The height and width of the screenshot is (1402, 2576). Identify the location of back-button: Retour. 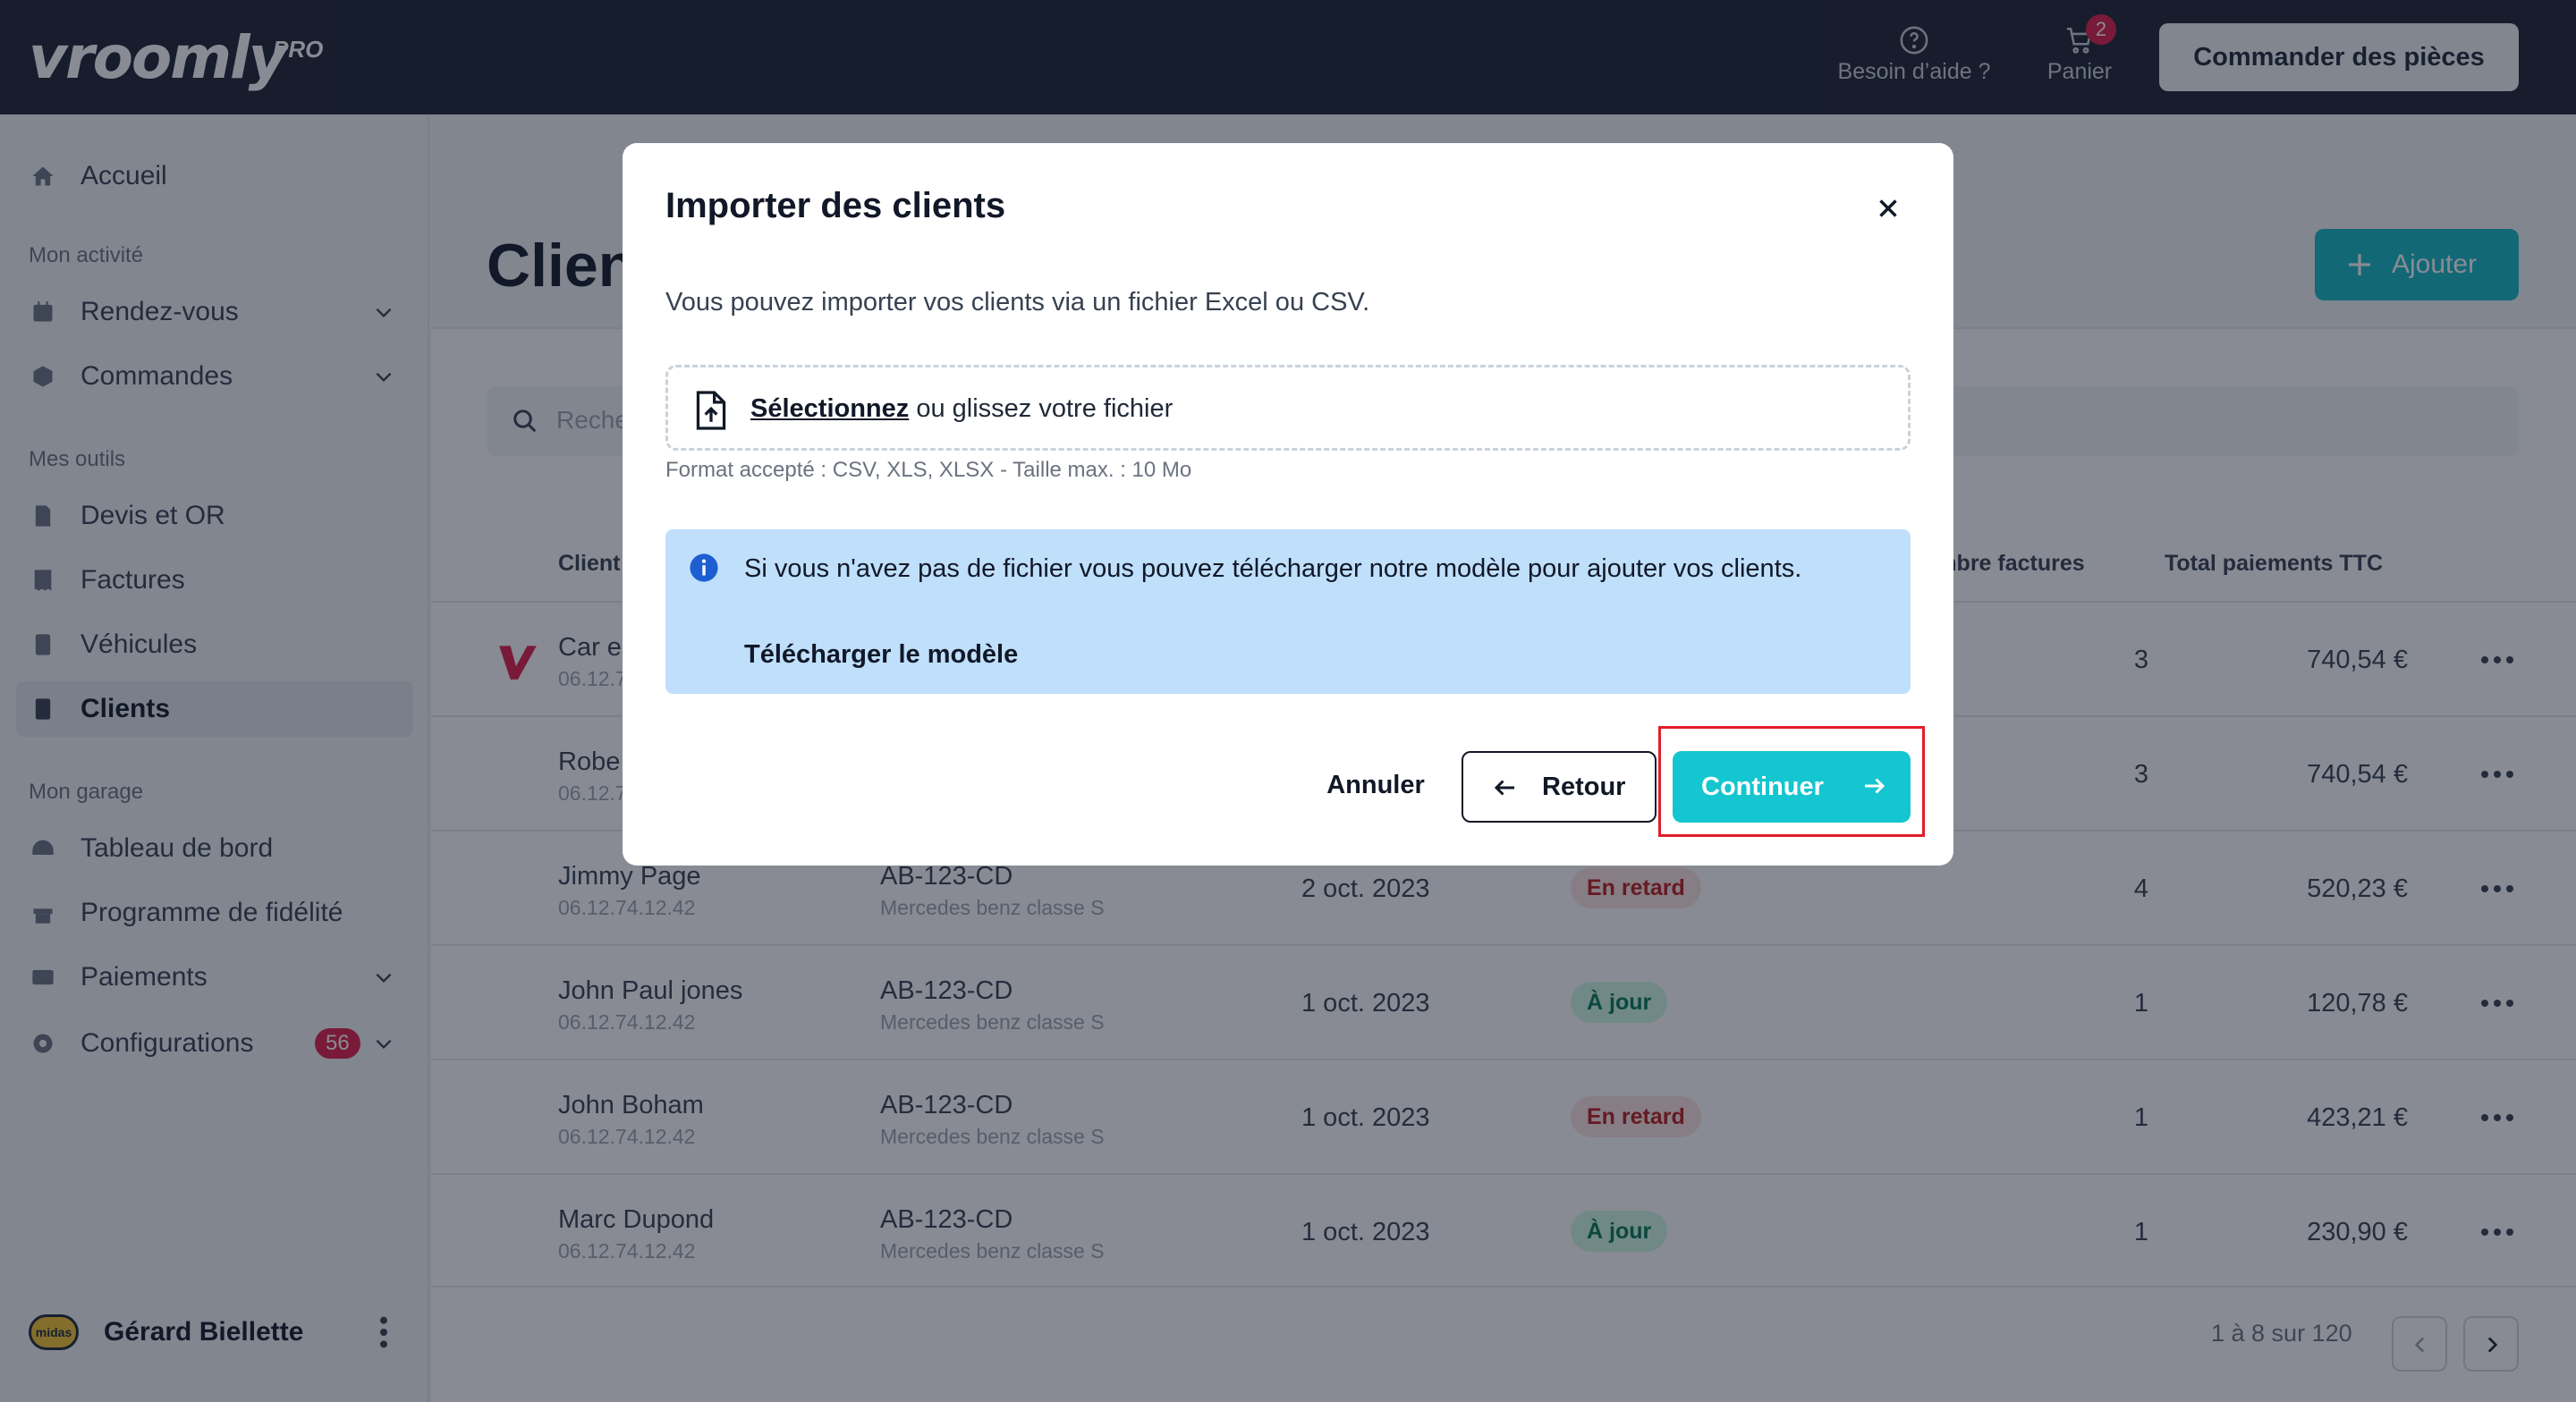
(1559, 787).